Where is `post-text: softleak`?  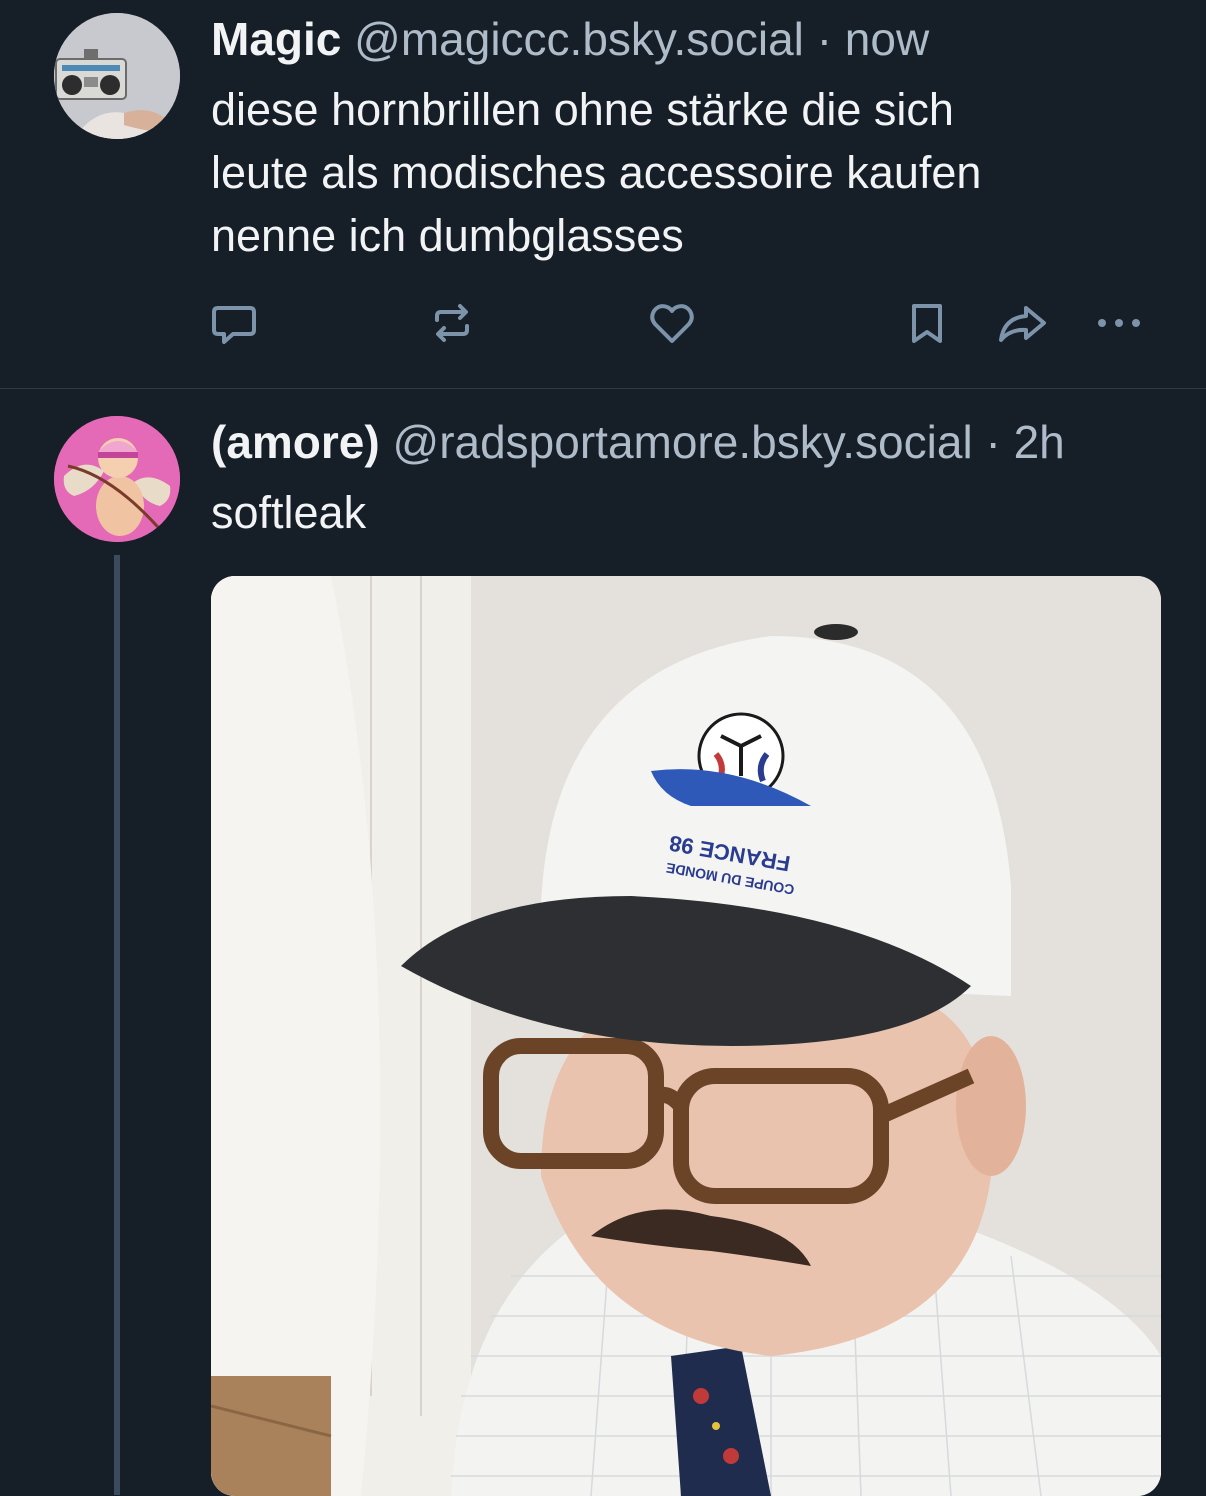
post-text: softleak is located at coordinates (661, 512).